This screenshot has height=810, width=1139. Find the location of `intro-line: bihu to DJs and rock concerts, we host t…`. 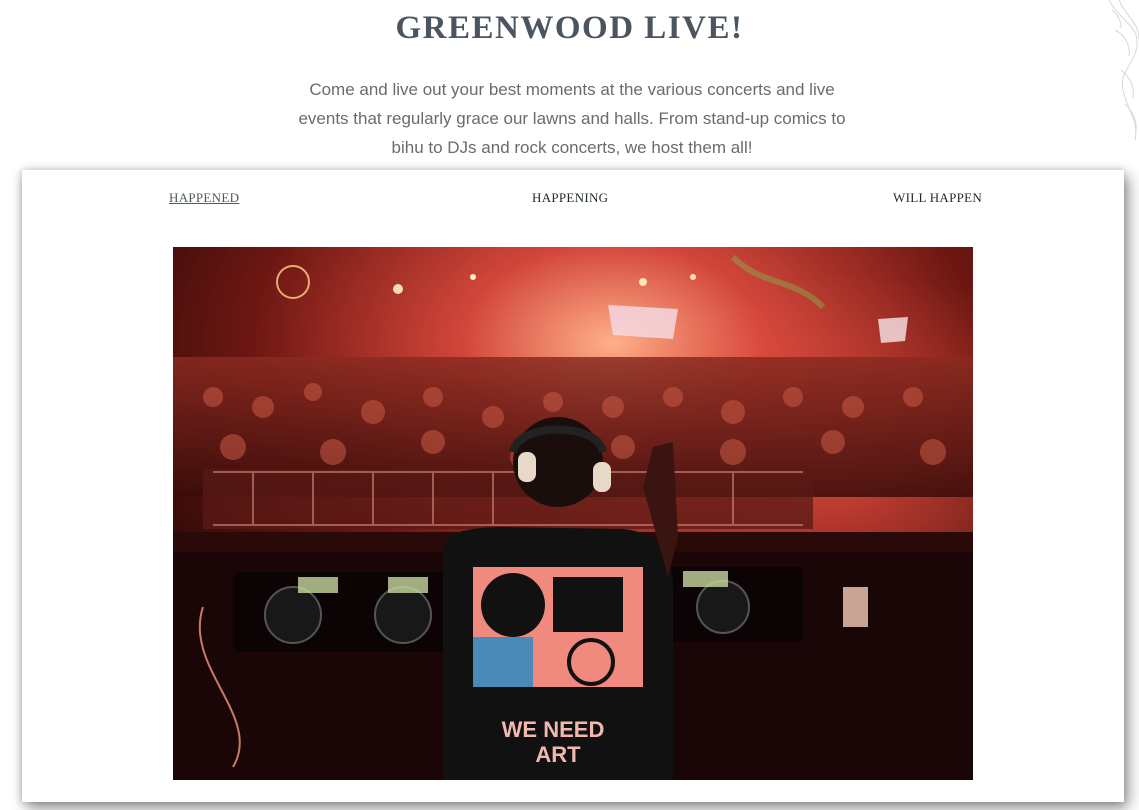

intro-line: bihu to DJs and rock concerts, we host t… is located at coordinates (572, 147).